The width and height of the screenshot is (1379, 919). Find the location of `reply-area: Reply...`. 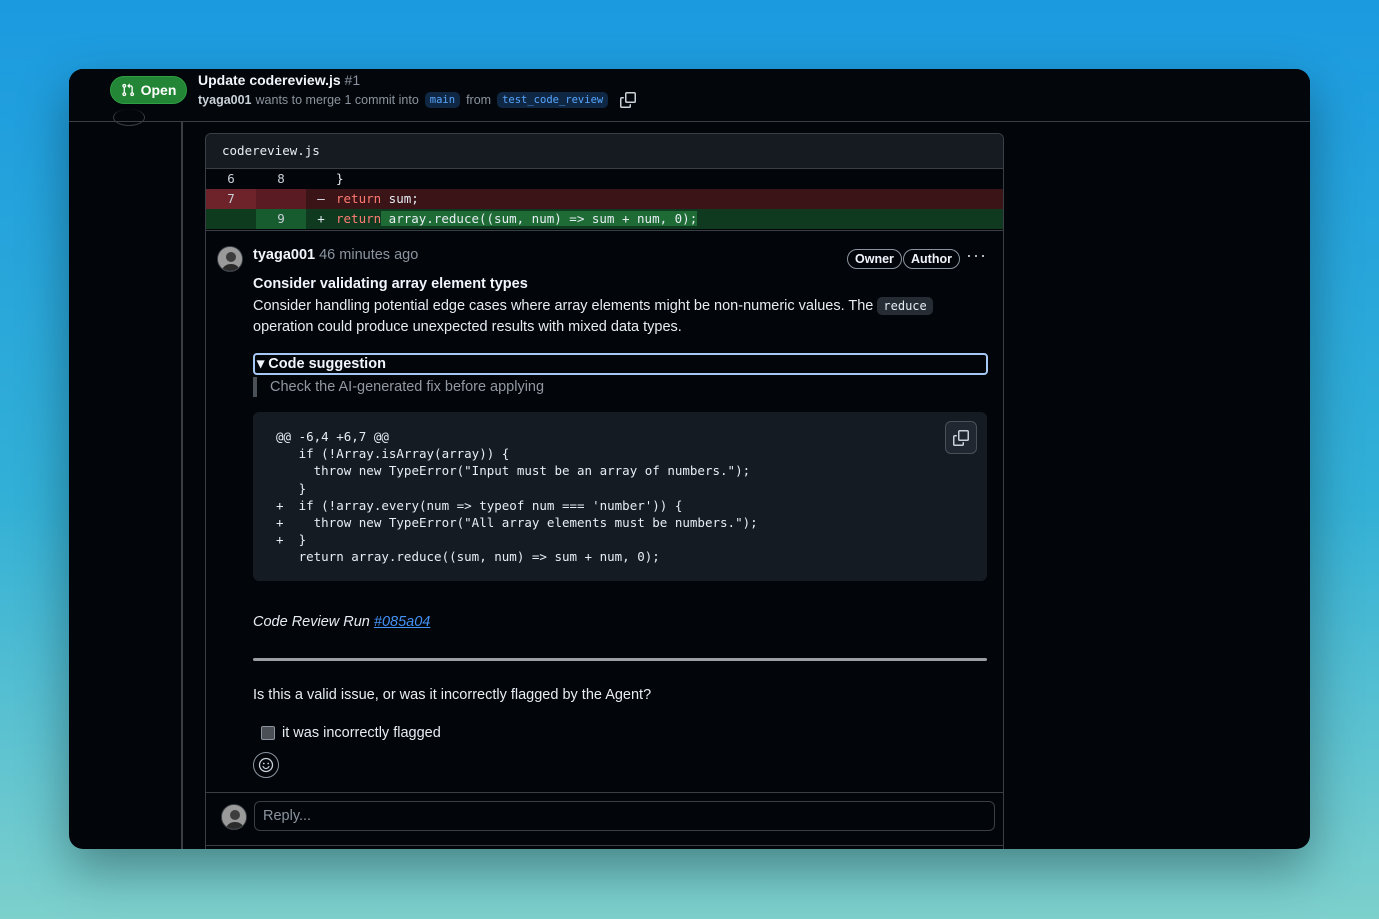

reply-area: Reply... is located at coordinates (604, 817).